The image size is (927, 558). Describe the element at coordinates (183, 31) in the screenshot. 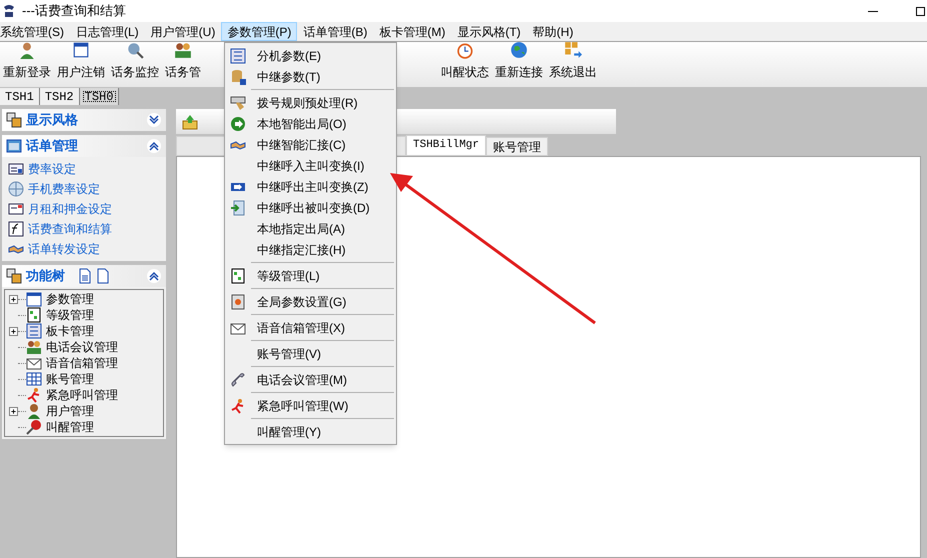

I see `menu-item: 用户管理(U)` at that location.